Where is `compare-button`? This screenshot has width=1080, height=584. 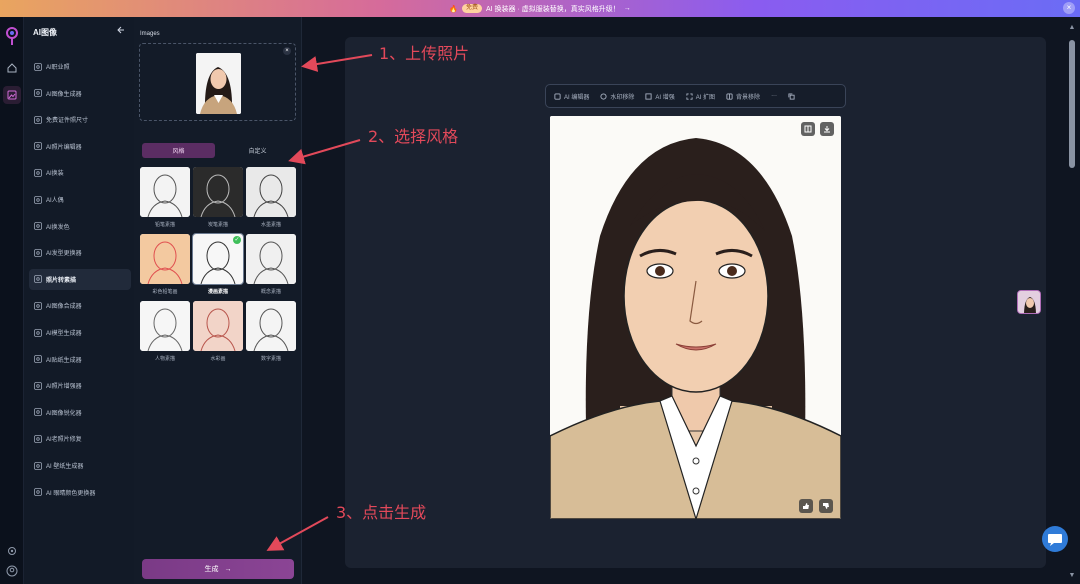 compare-button is located at coordinates (808, 129).